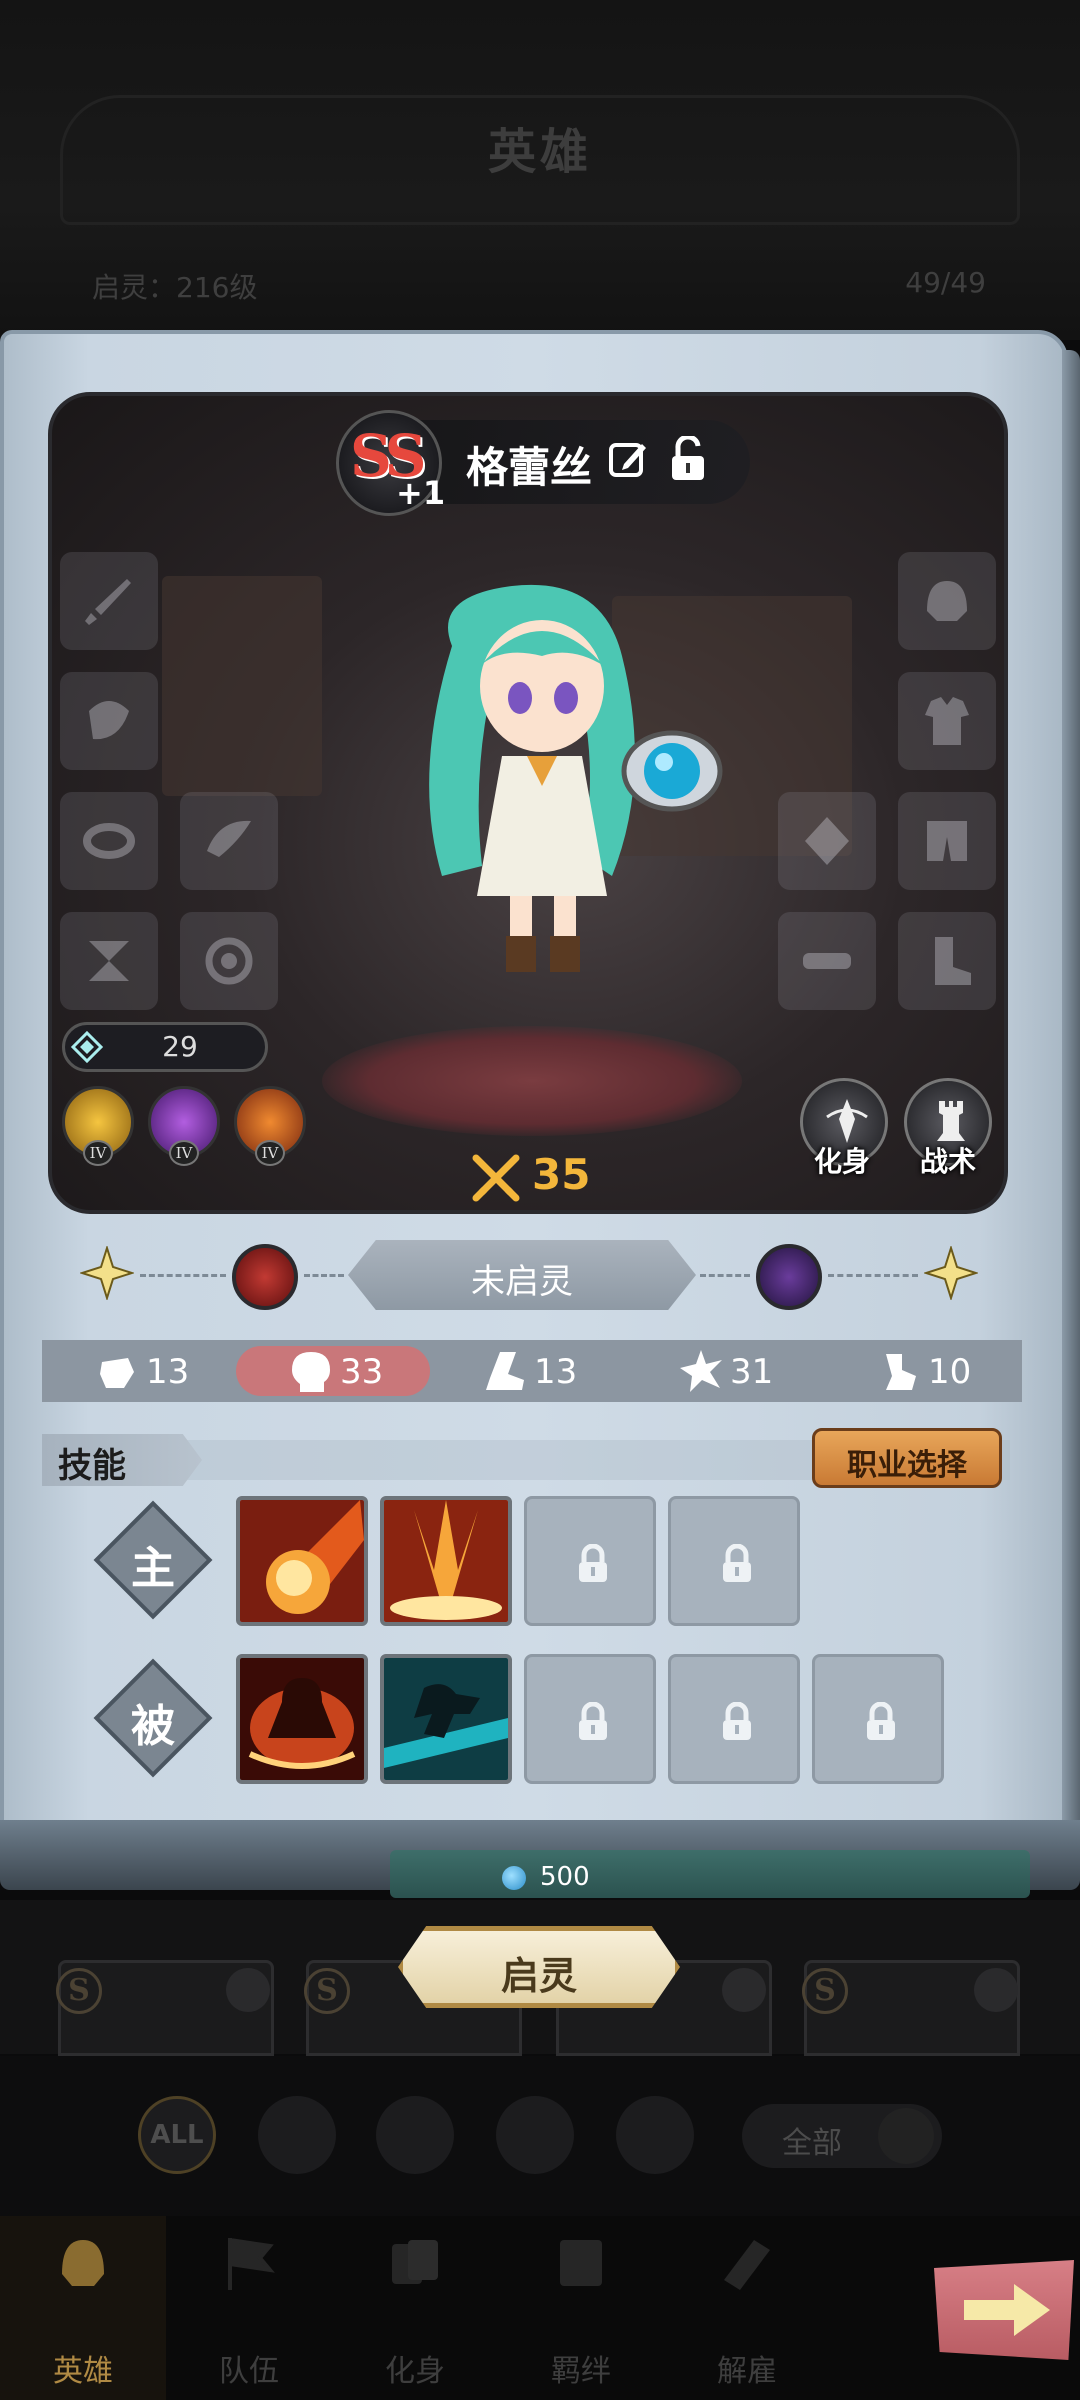 This screenshot has height=2400, width=1080. What do you see at coordinates (752, 1372) in the screenshot?
I see `stat-critical-value: 31` at bounding box center [752, 1372].